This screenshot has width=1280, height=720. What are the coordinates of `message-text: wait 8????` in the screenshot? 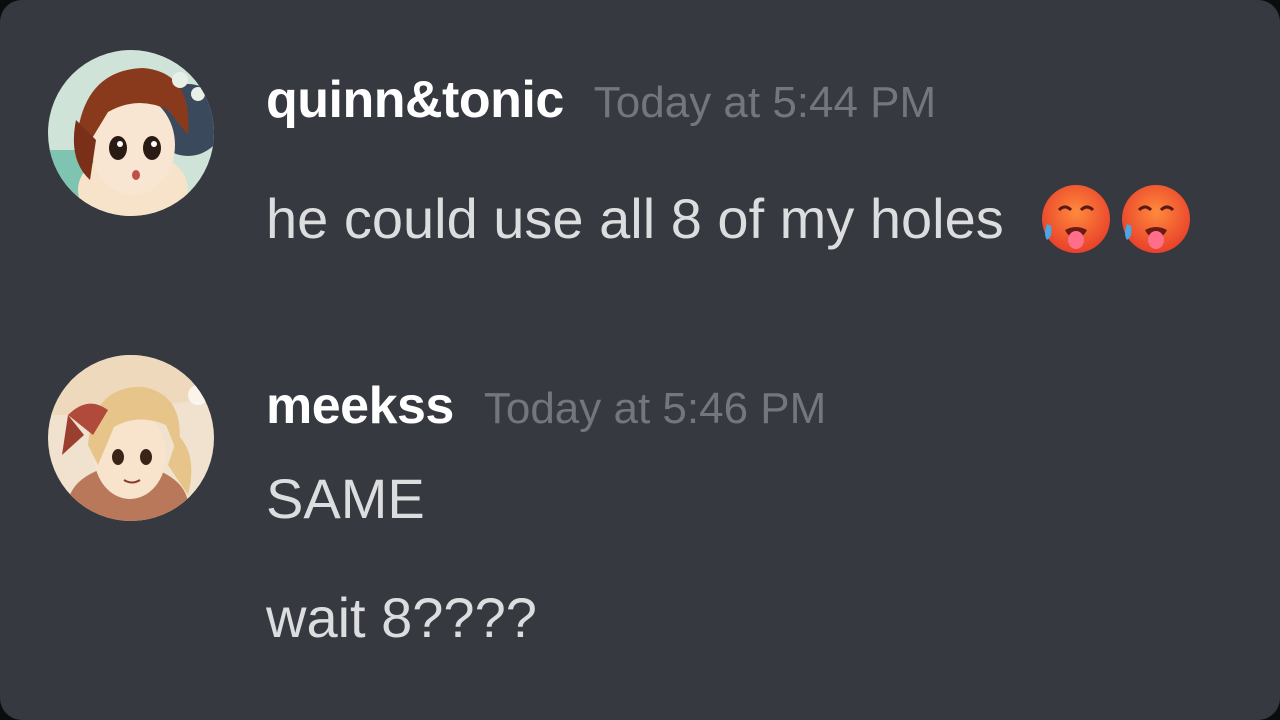 It's located at (401, 617).